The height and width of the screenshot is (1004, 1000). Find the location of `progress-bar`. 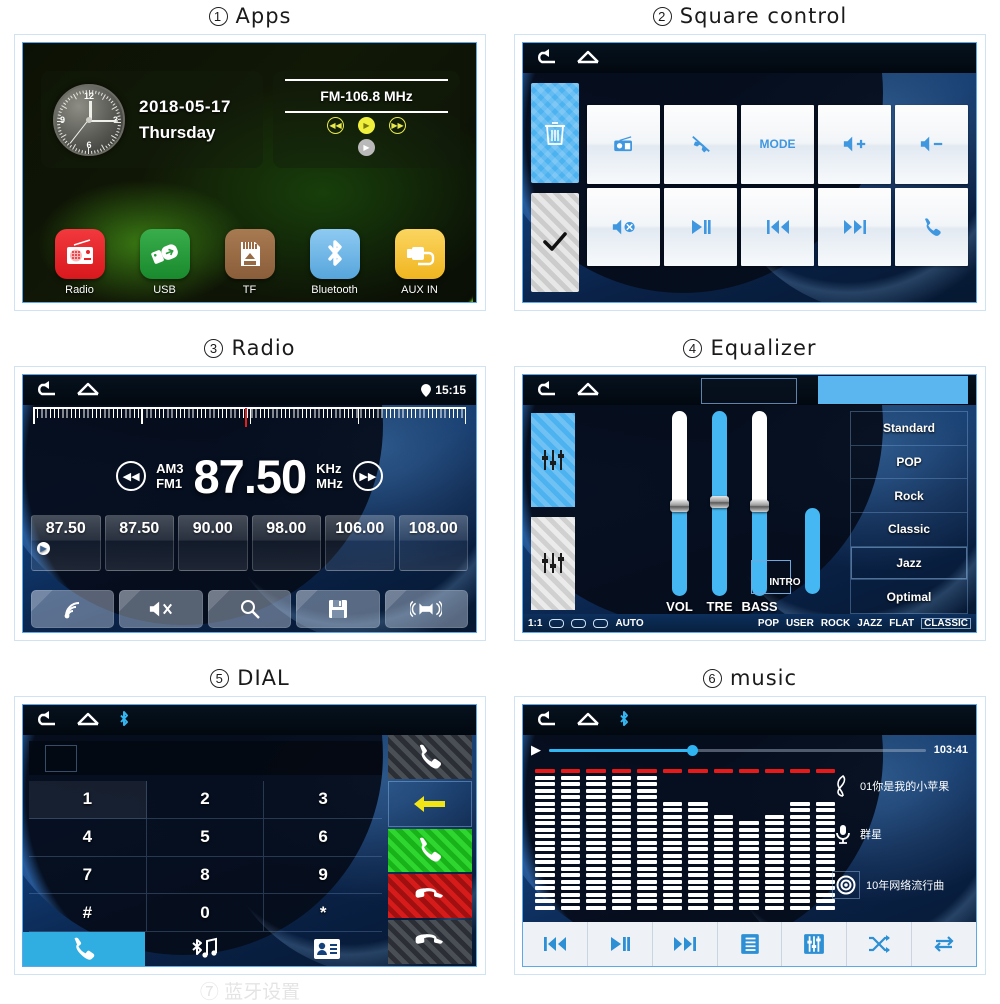

progress-bar is located at coordinates (737, 750).